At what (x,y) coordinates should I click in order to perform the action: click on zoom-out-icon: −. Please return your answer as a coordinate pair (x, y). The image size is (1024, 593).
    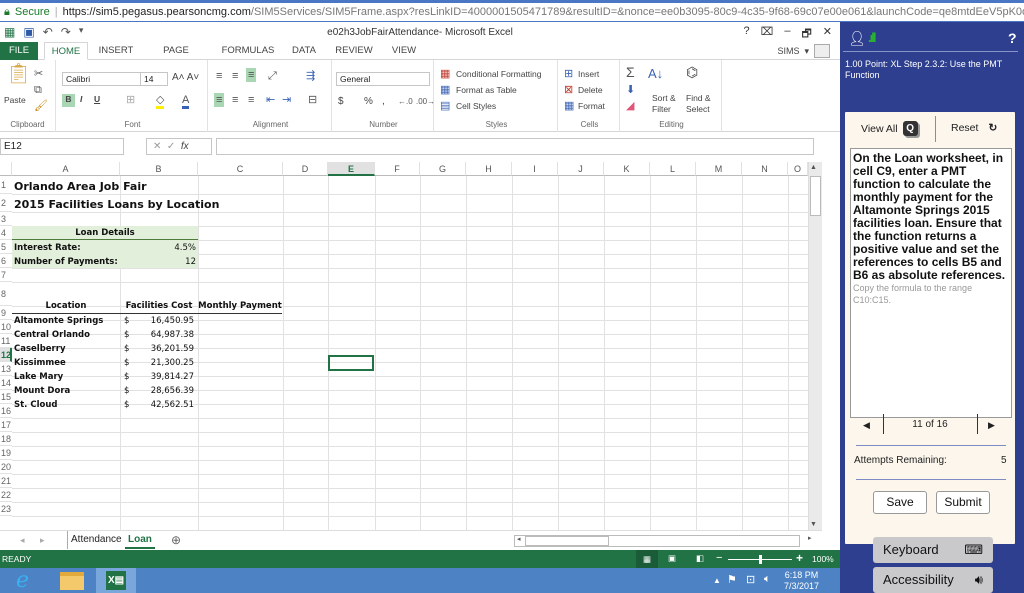
    Looking at the image, I should click on (719, 558).